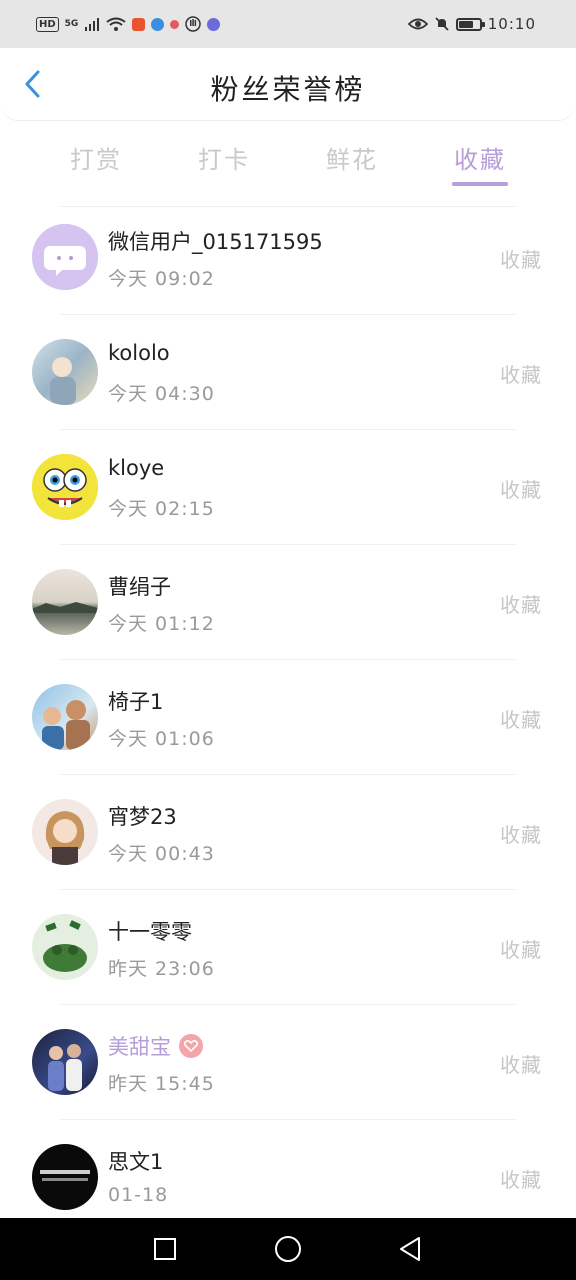 The image size is (576, 1280). I want to click on wifi-icon, so click(116, 24).